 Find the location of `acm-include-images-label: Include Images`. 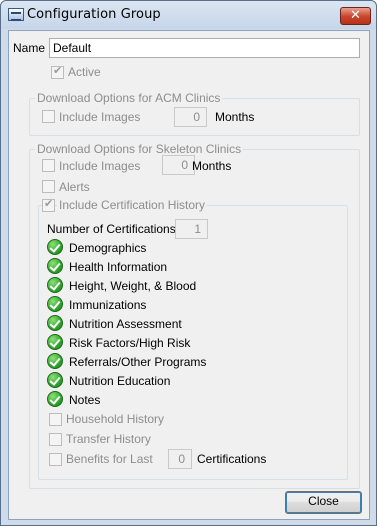

acm-include-images-label: Include Images is located at coordinates (100, 117).